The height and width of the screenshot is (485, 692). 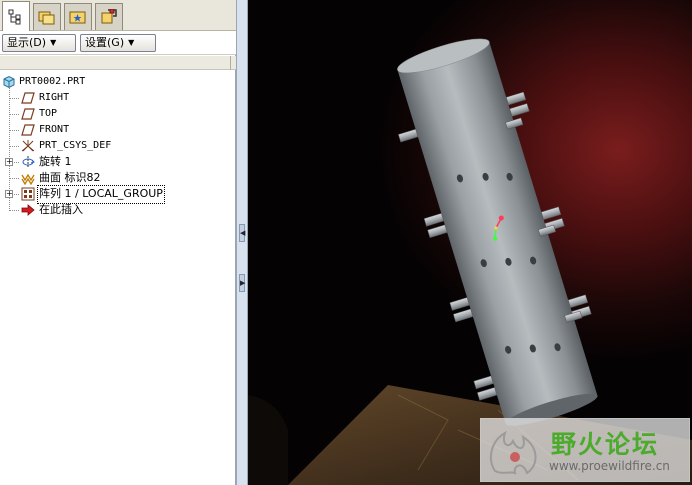 What do you see at coordinates (609, 466) in the screenshot?
I see `watermark-url: www.proewildfire.cn` at bounding box center [609, 466].